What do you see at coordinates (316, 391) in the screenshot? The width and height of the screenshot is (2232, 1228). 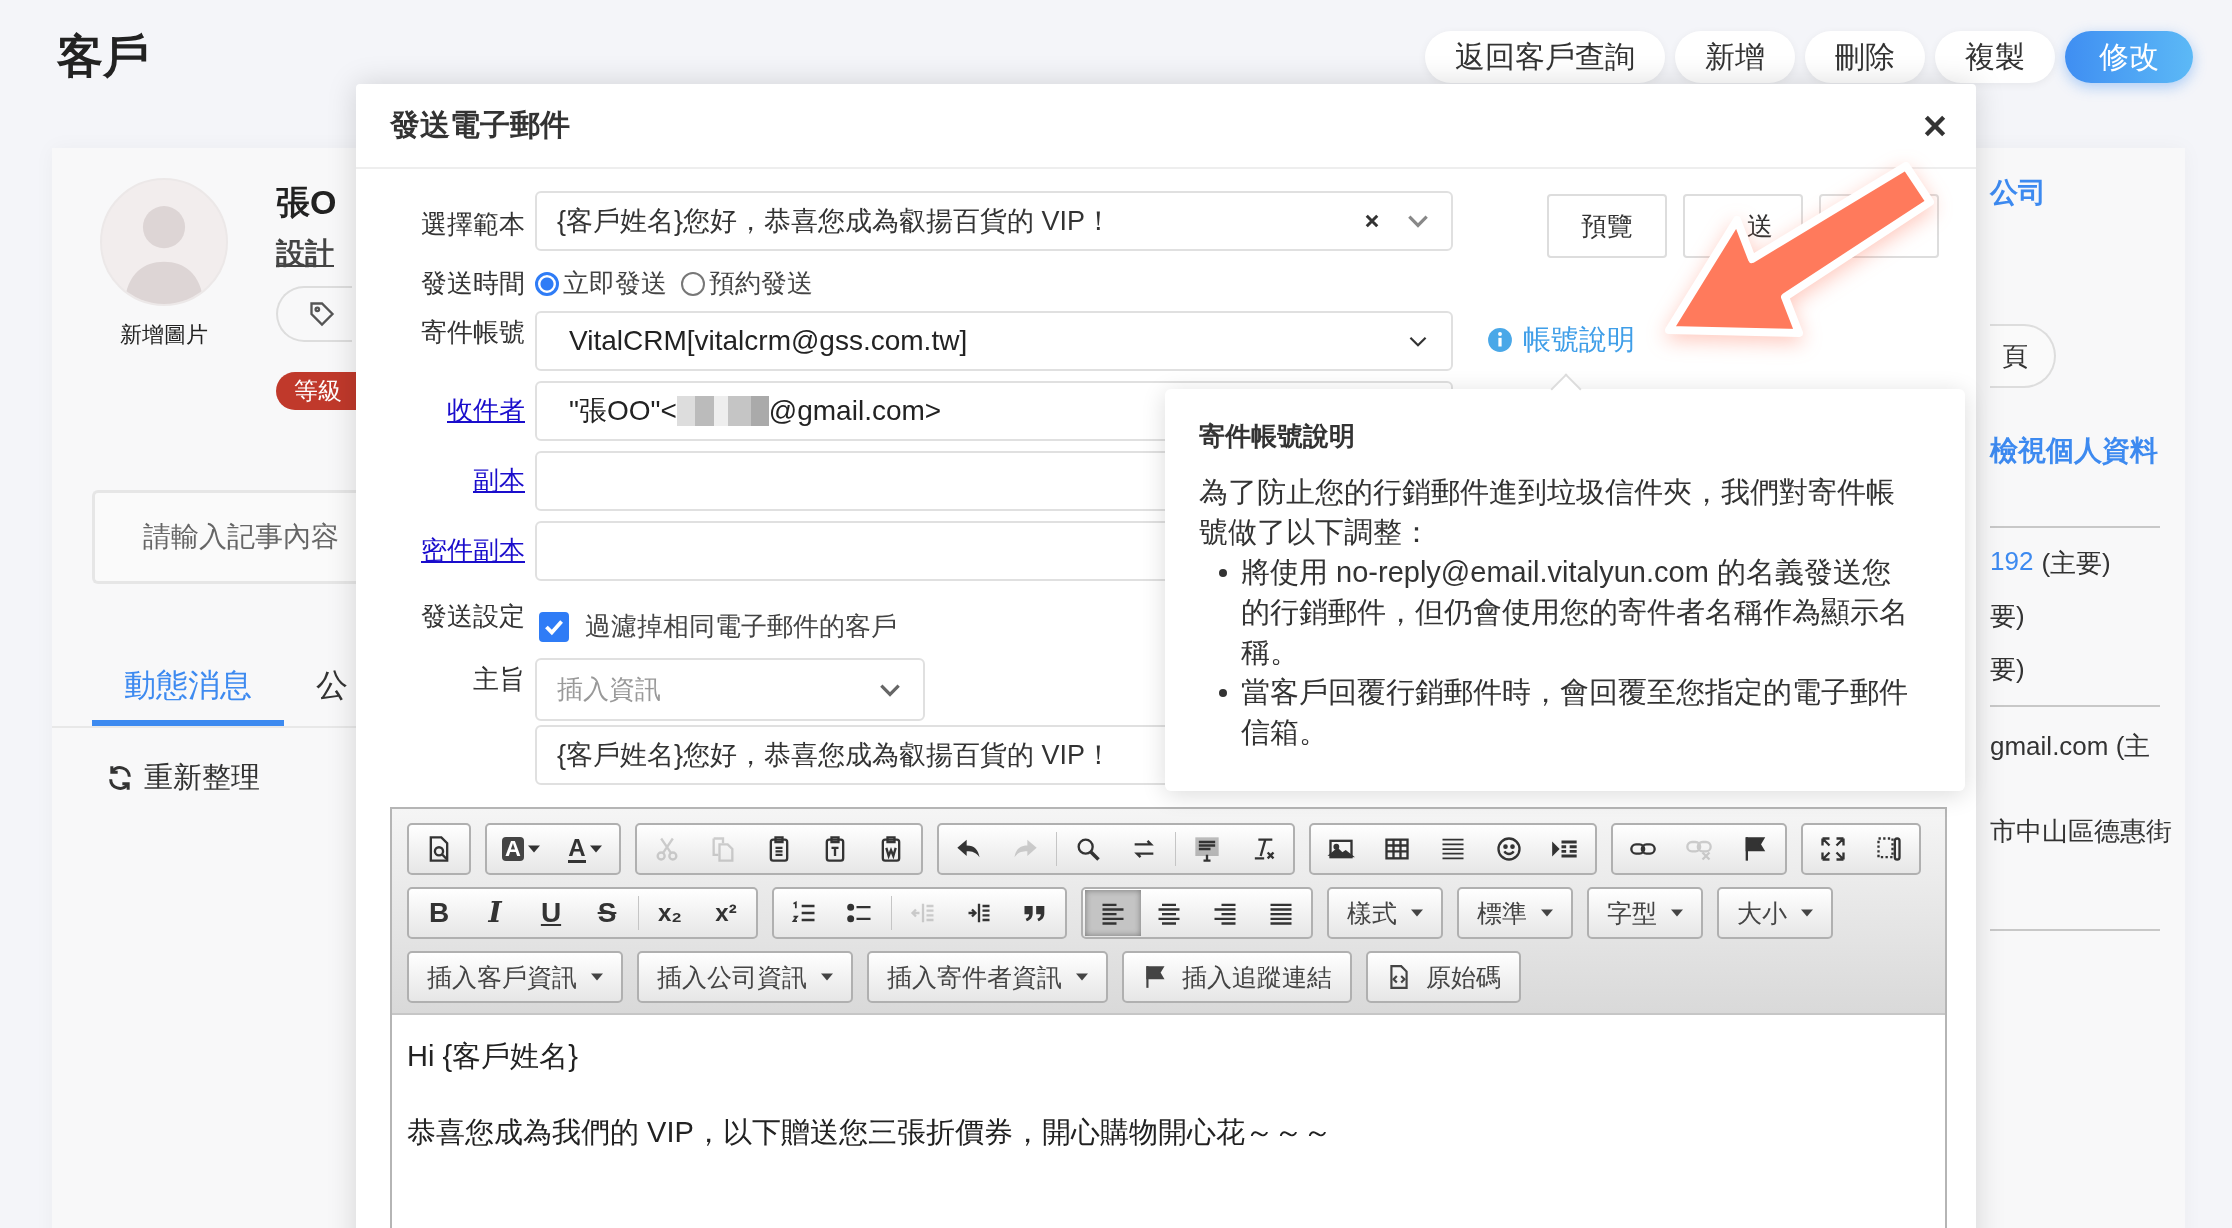 I see `level-badge: 等級` at bounding box center [316, 391].